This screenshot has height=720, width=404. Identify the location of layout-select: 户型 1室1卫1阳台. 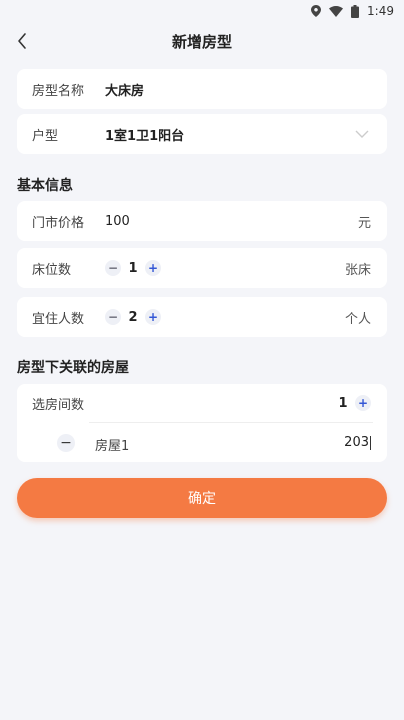
(202, 134).